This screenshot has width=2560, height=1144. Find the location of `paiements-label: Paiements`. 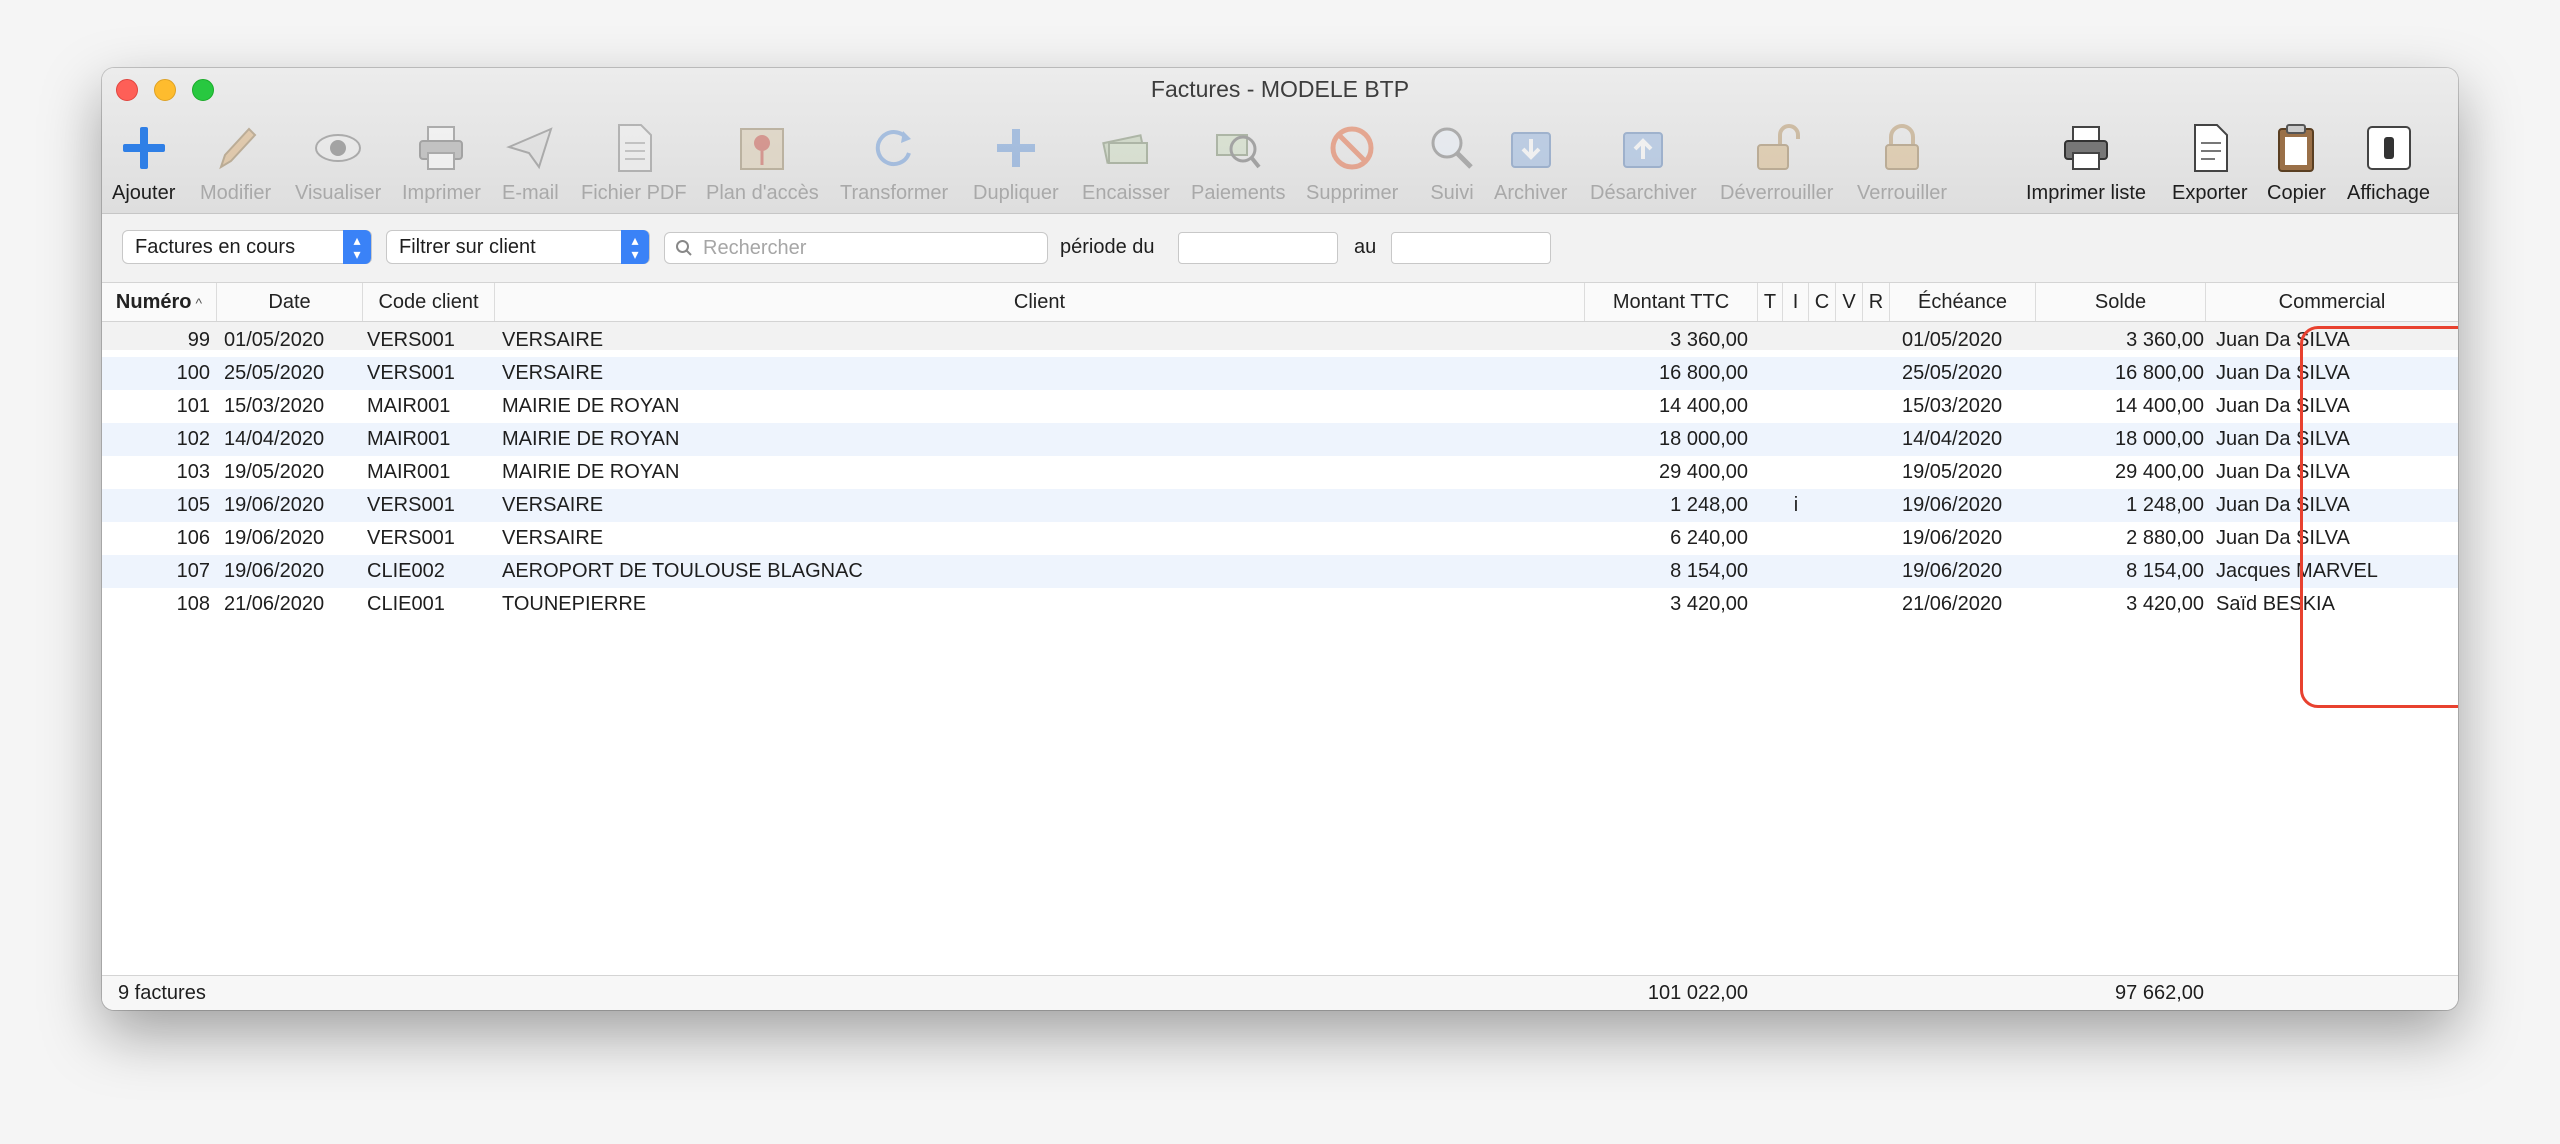

paiements-label: Paiements is located at coordinates (1238, 193).